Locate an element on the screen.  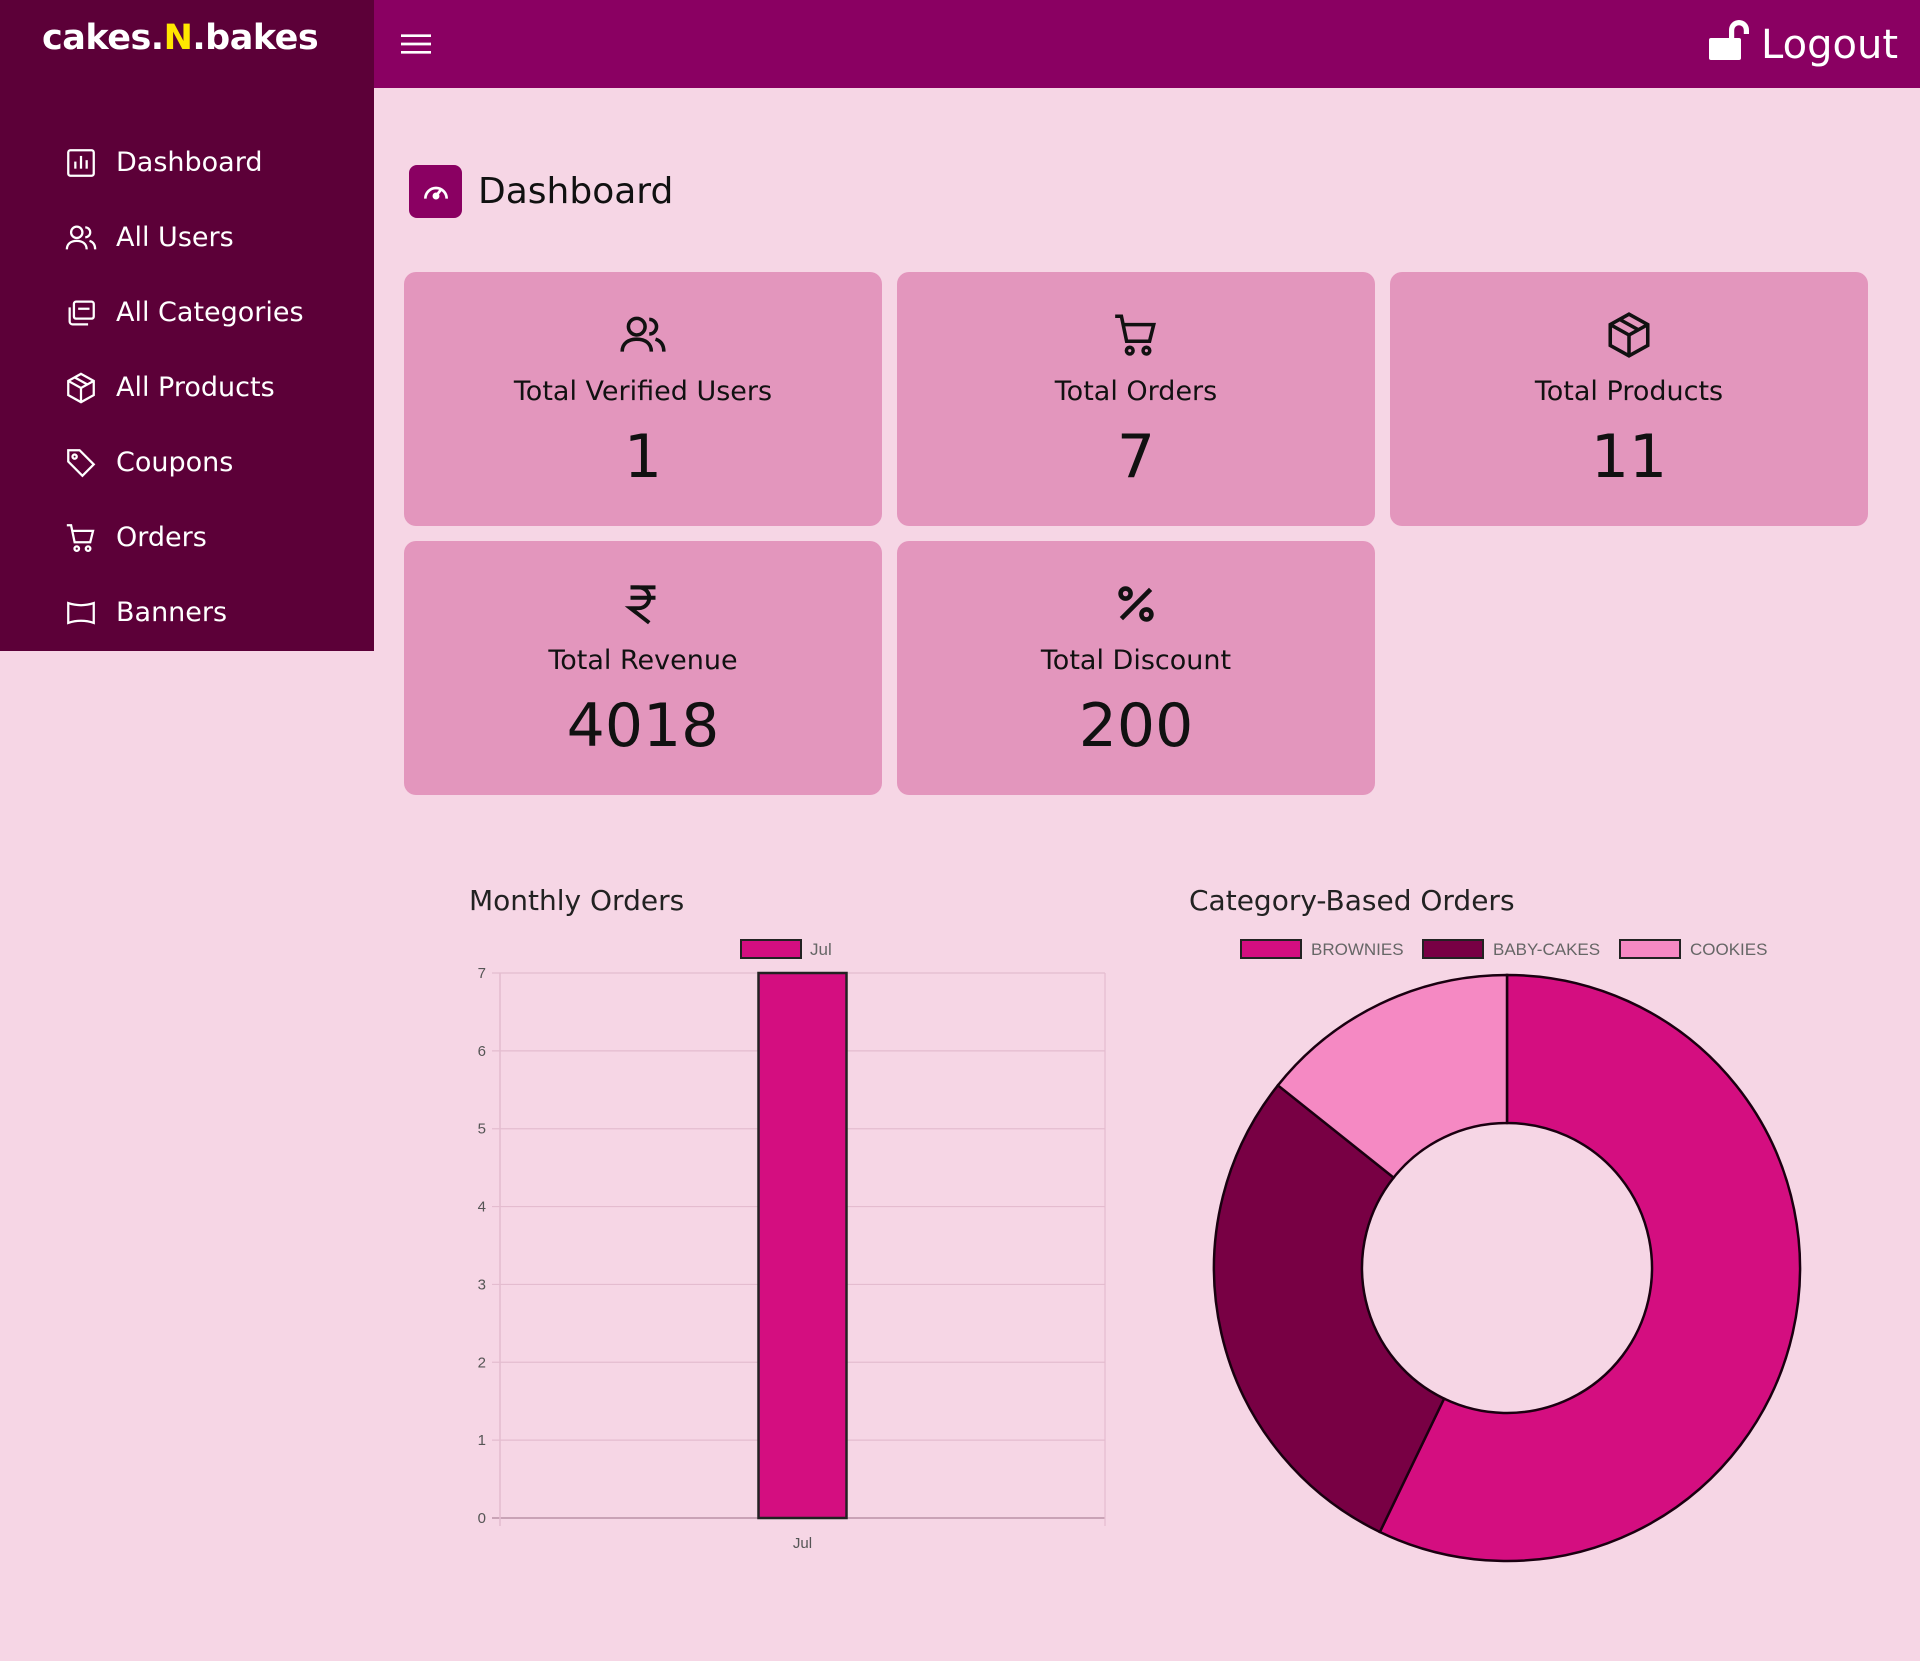
sidebar-item-orders: Orders is located at coordinates (187, 537).